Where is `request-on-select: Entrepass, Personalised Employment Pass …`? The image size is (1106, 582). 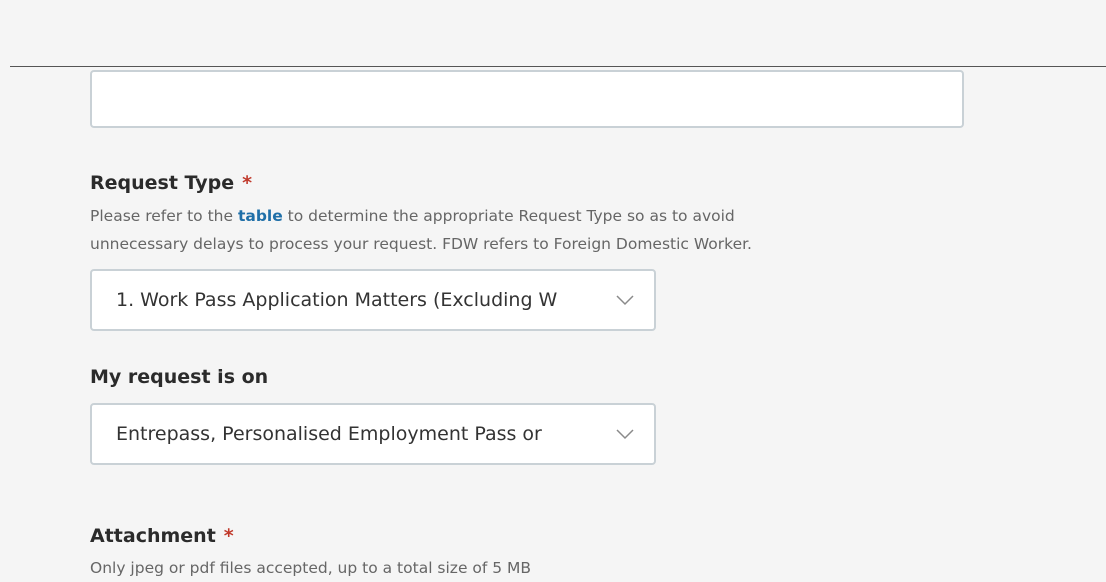
request-on-select: Entrepass, Personalised Employment Pass … is located at coordinates (373, 434).